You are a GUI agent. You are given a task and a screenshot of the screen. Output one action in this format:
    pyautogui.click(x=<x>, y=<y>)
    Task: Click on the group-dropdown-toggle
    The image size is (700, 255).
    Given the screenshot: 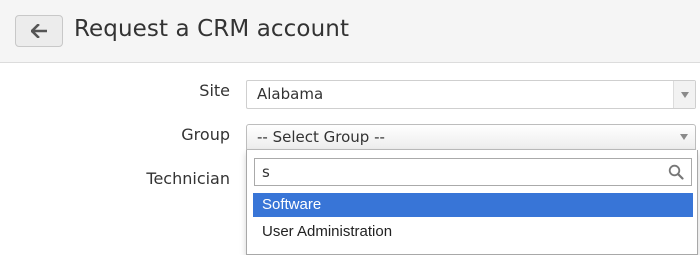 What is the action you would take?
    pyautogui.click(x=684, y=137)
    